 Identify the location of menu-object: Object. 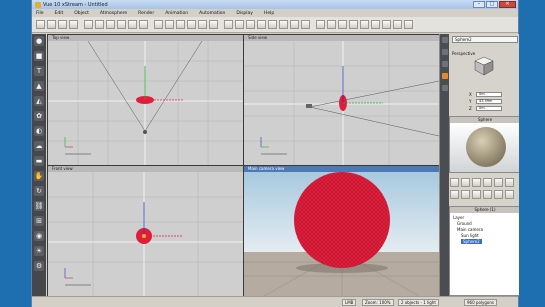
(81, 13).